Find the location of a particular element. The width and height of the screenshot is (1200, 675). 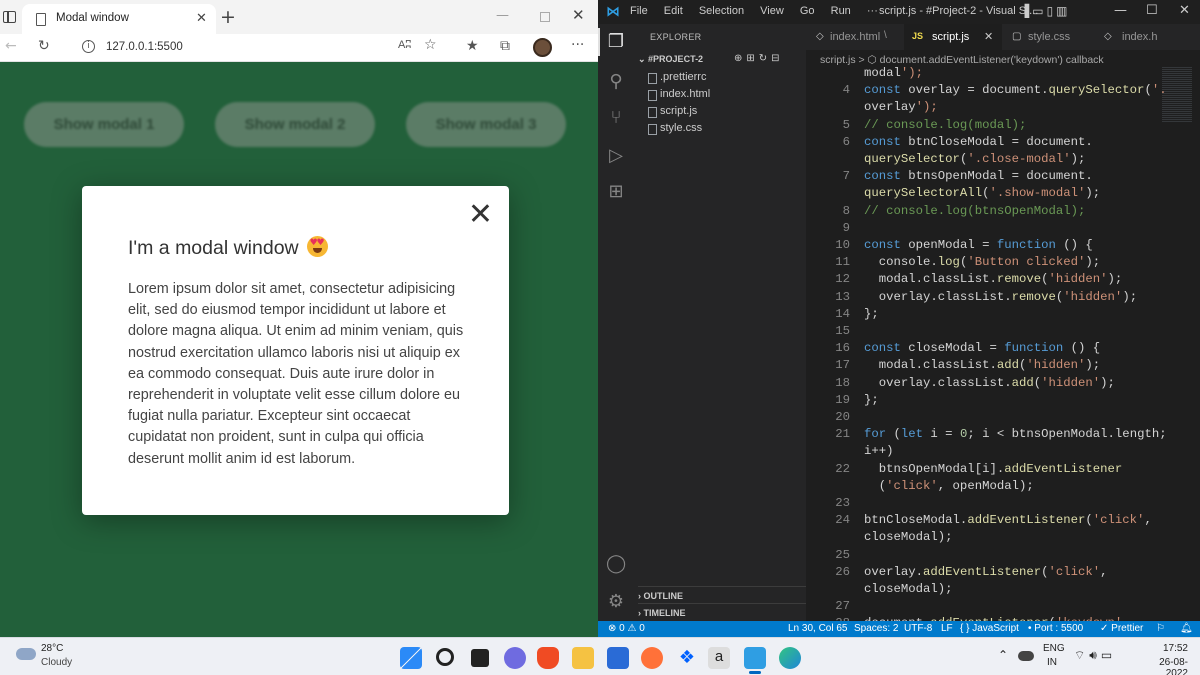

show-modal-2-button: Show modal 2 is located at coordinates (295, 124).